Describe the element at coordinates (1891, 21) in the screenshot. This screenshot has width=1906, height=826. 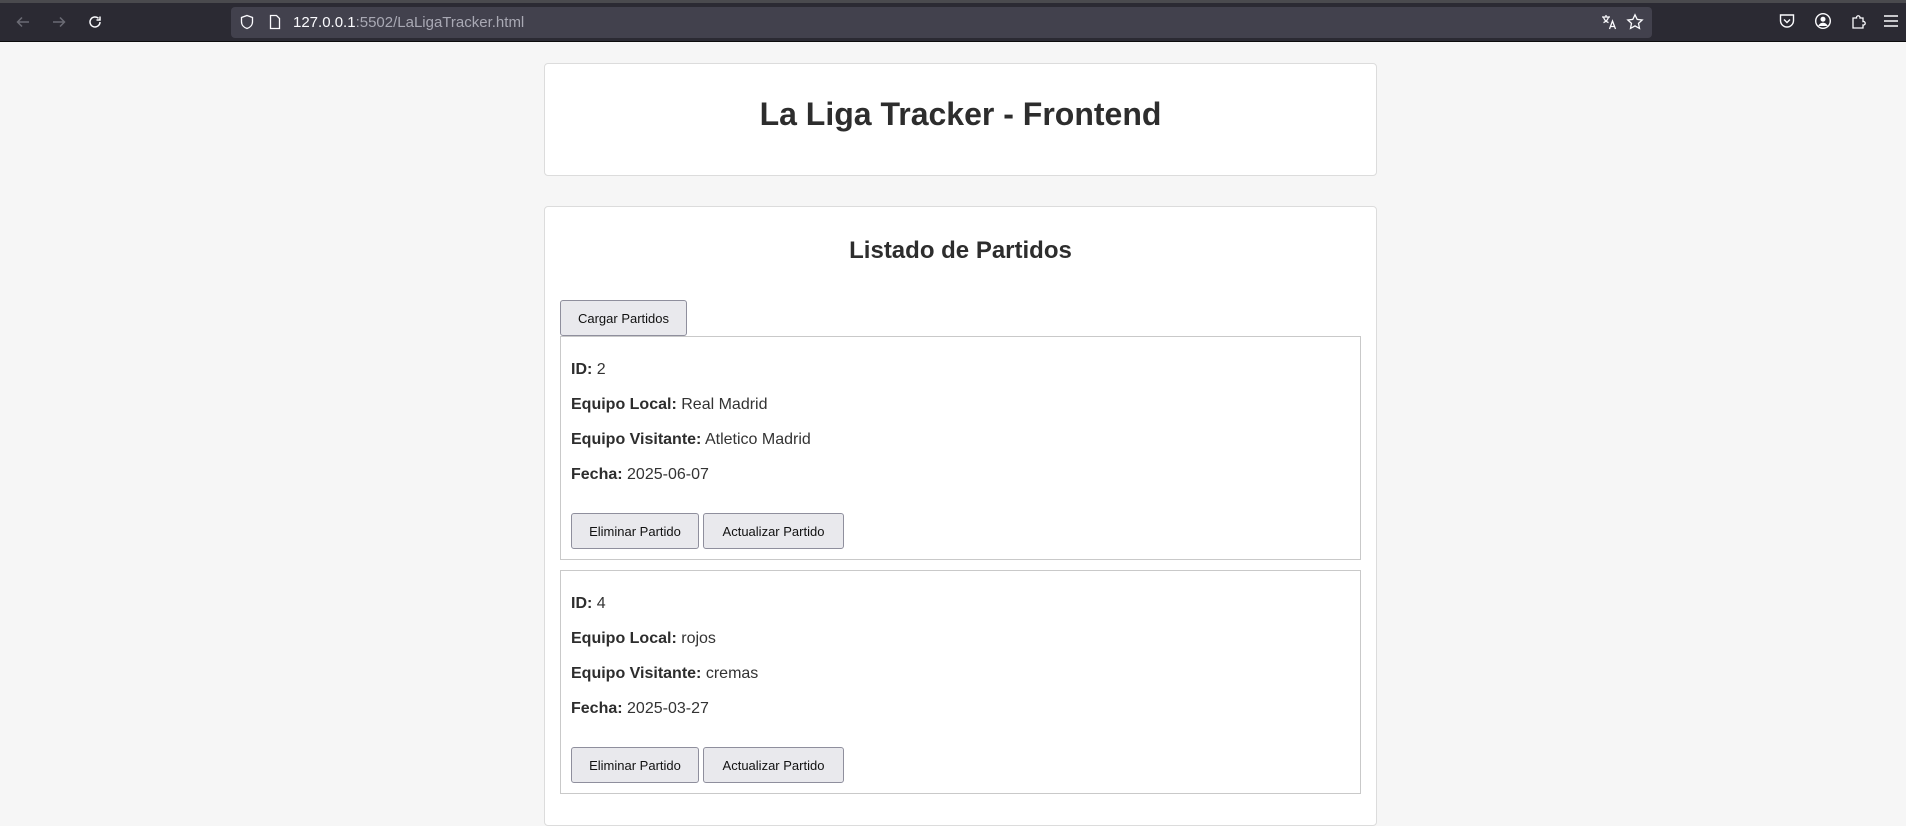
I see `hamburger-menu-icon` at that location.